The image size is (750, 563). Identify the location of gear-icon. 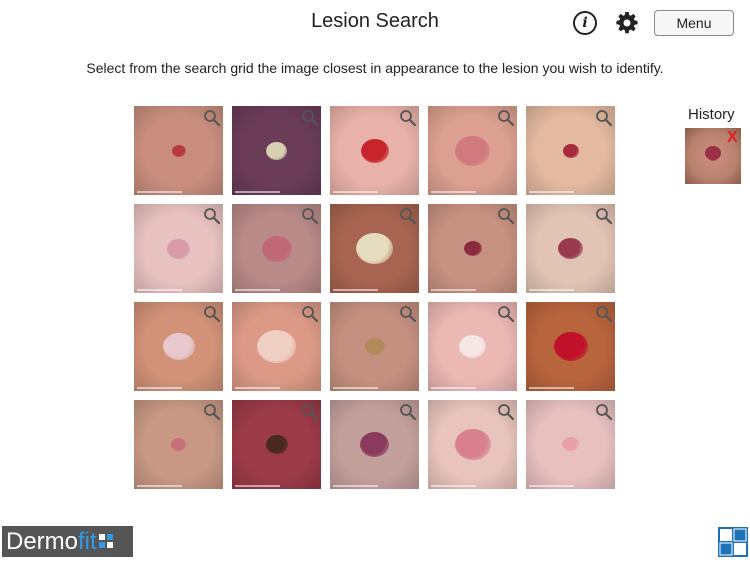
(627, 23).